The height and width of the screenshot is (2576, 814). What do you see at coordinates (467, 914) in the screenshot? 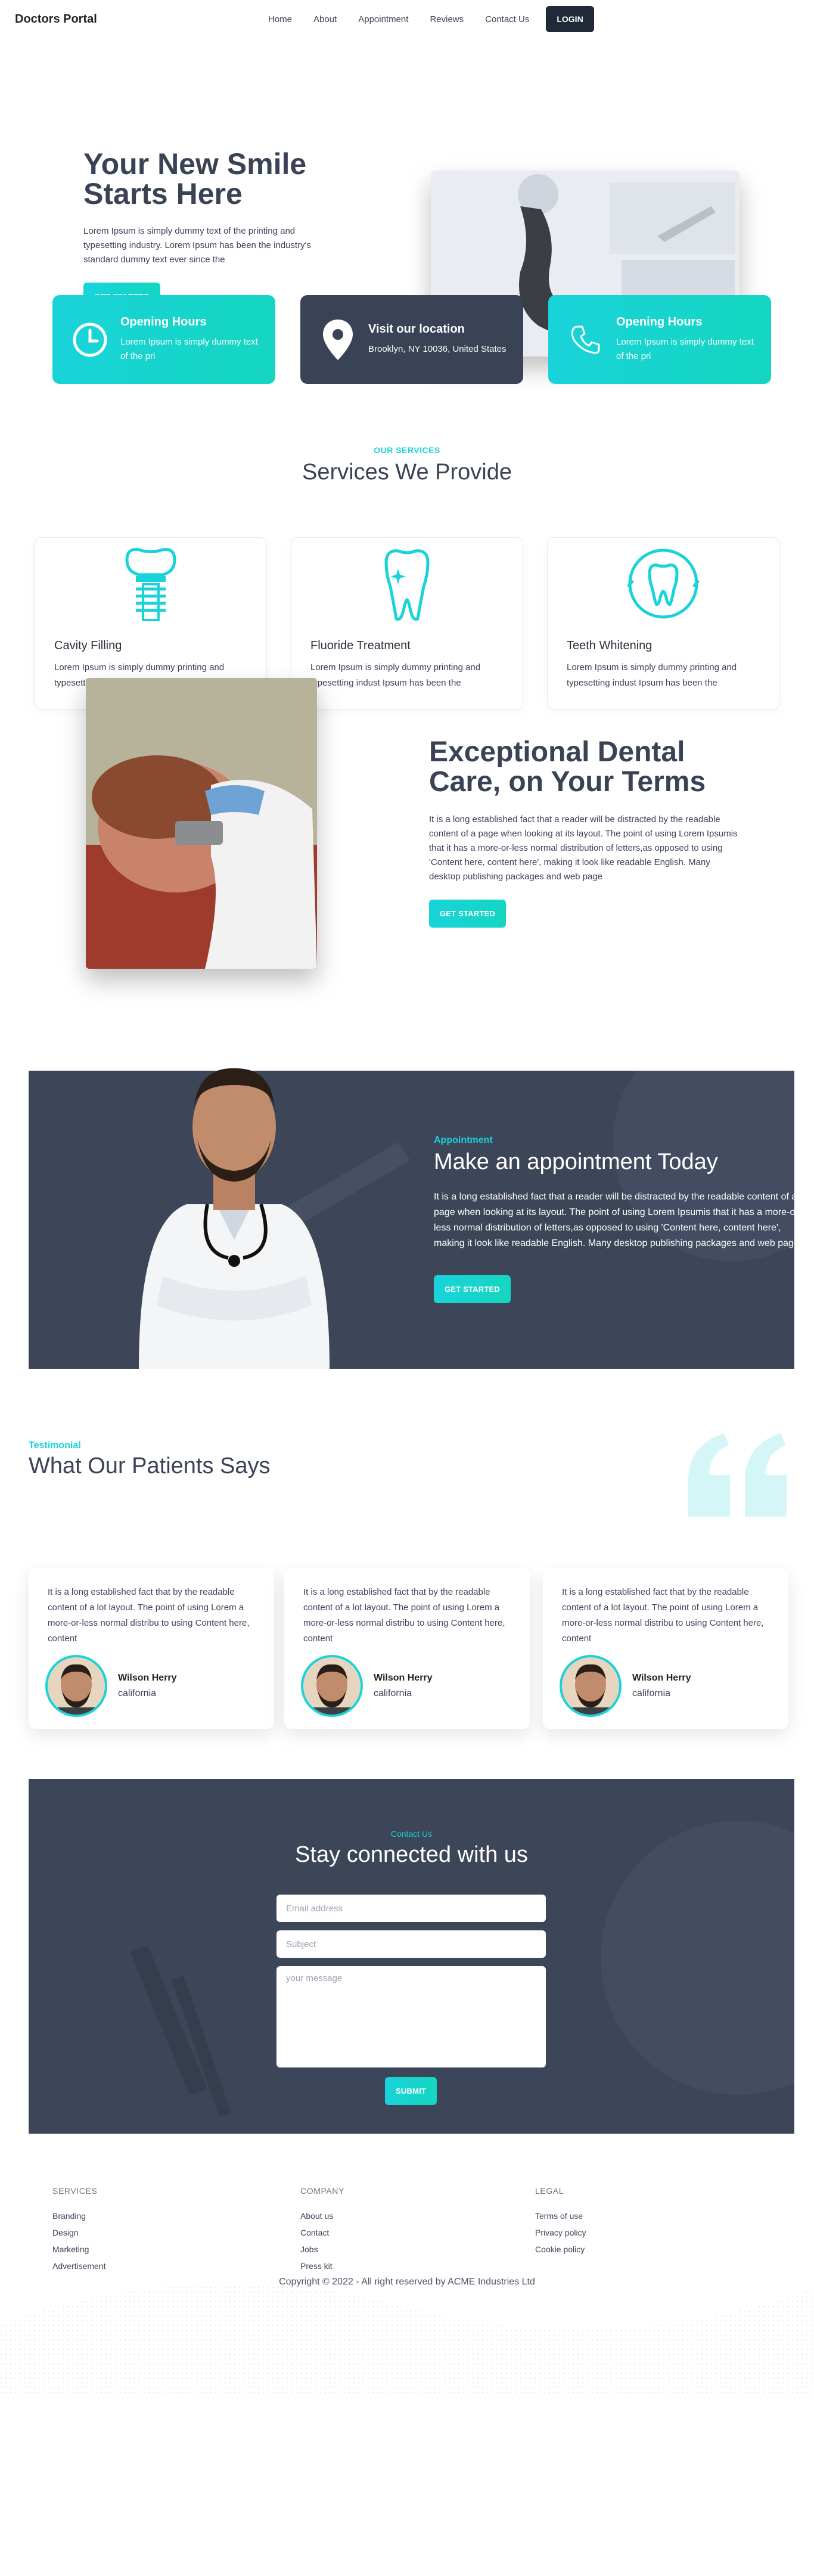
I see `exceptional-get-started-button: GET STARTED` at bounding box center [467, 914].